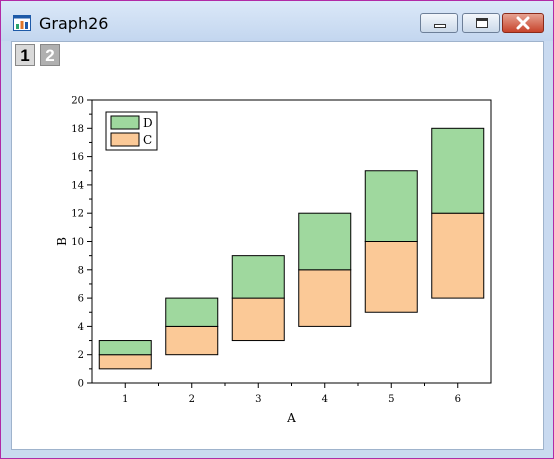 This screenshot has height=459, width=554. I want to click on x-tick-label: 5, so click(391, 399).